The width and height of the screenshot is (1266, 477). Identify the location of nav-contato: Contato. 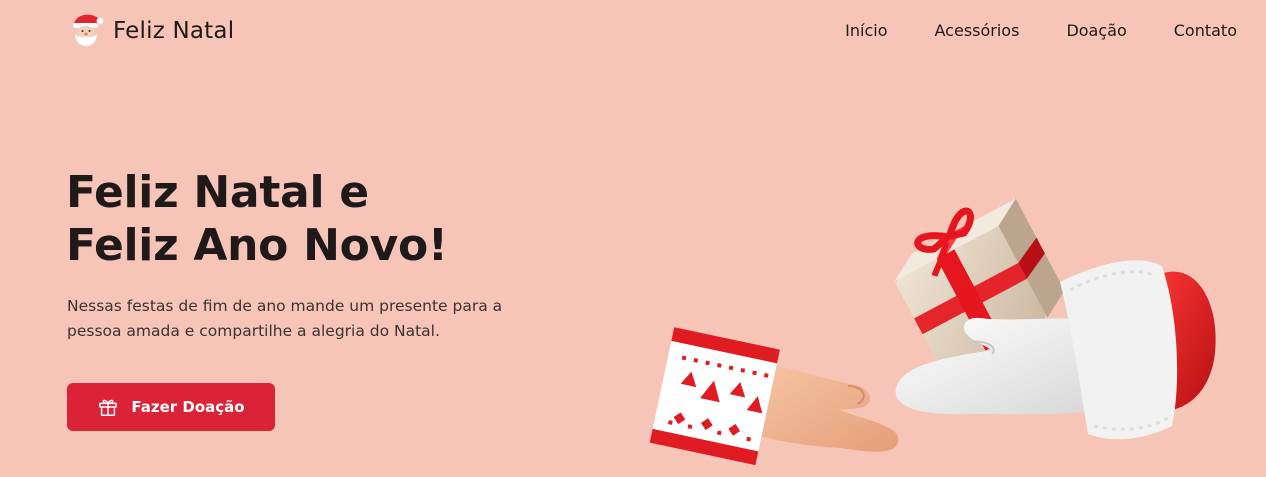
(1205, 31).